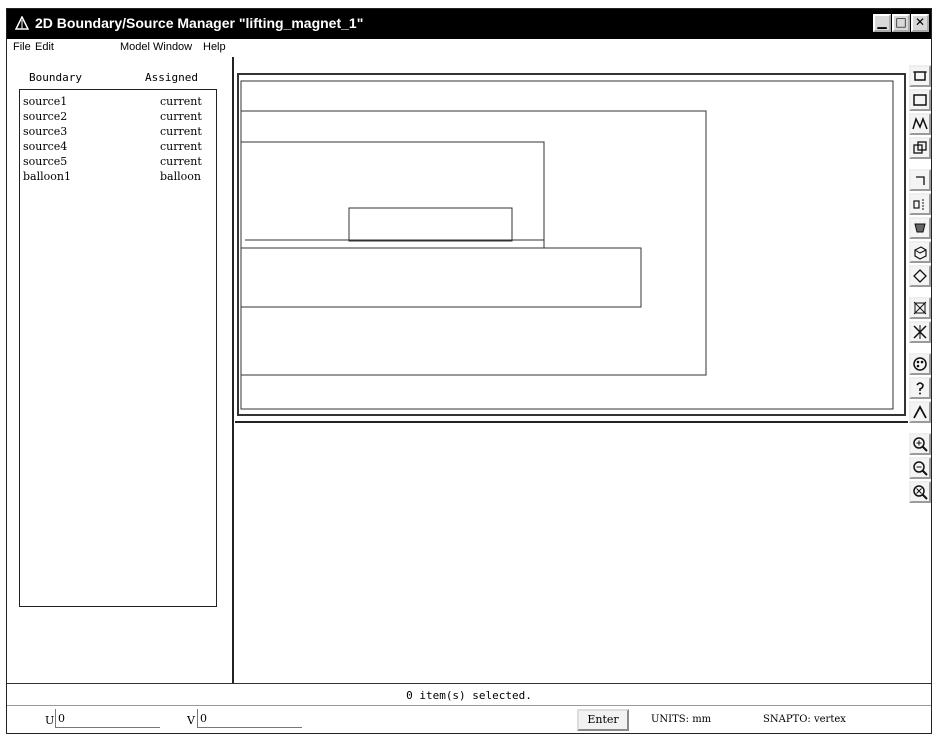 The height and width of the screenshot is (736, 937). I want to click on column-header-boundary: Boundary, so click(55, 77).